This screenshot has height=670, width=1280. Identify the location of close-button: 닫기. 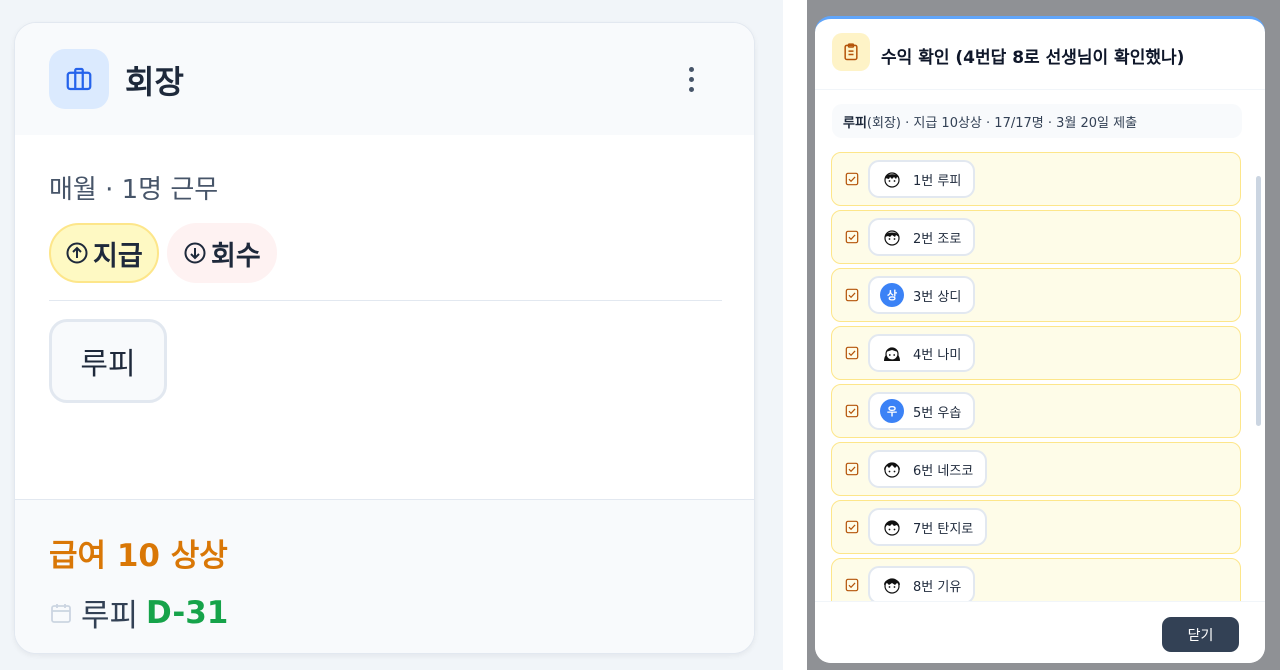
(1200, 634).